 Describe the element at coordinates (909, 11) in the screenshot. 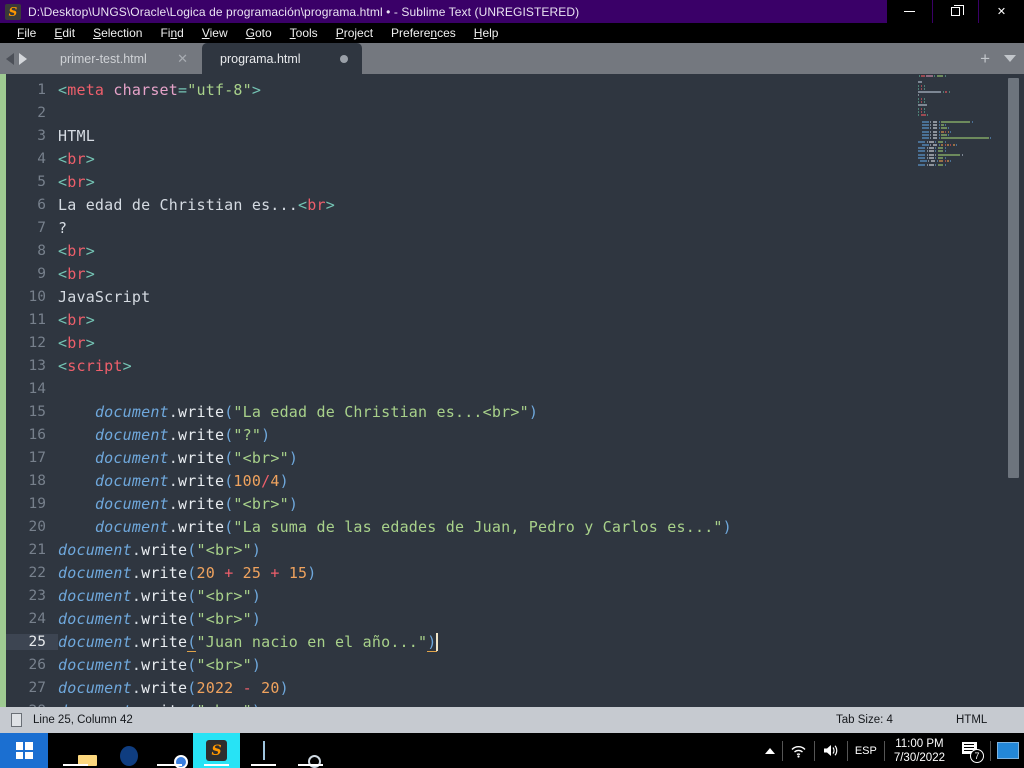

I see `minimize-button` at that location.